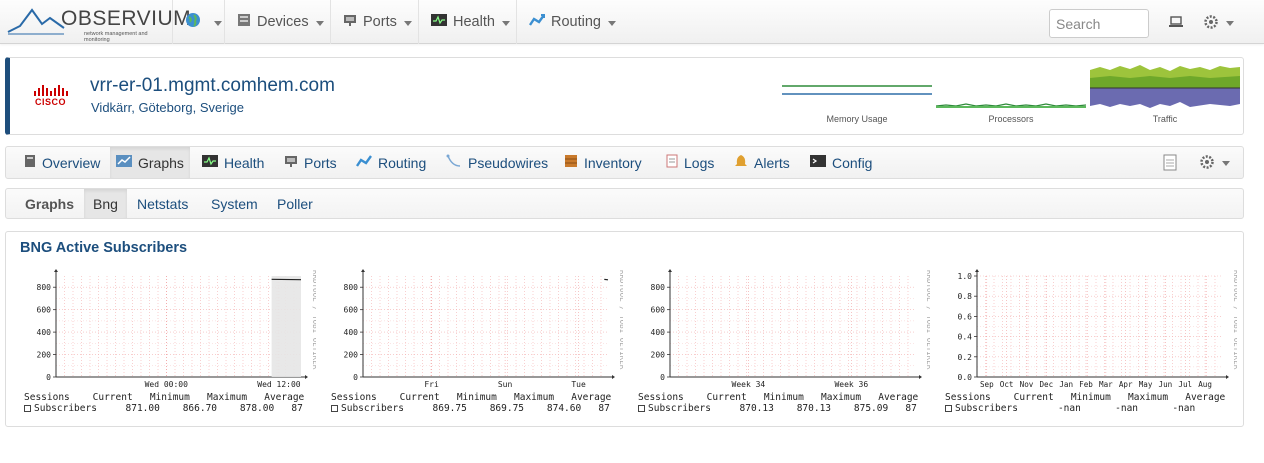 The width and height of the screenshot is (1264, 463). Describe the element at coordinates (52, 96) in the screenshot. I see `cisco-logo: CISCO` at that location.